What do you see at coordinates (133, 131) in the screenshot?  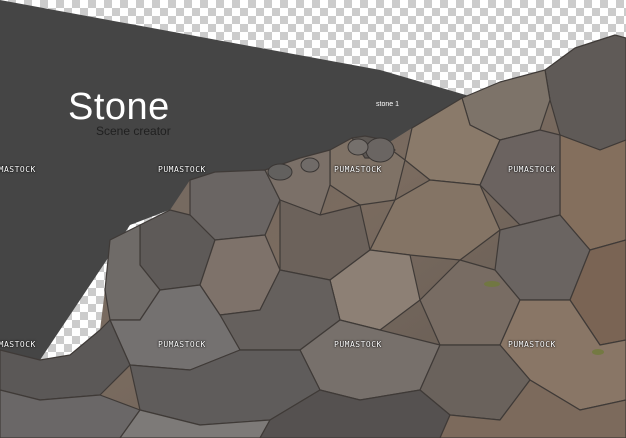 I see `scene-subtitle: Scene creator` at bounding box center [133, 131].